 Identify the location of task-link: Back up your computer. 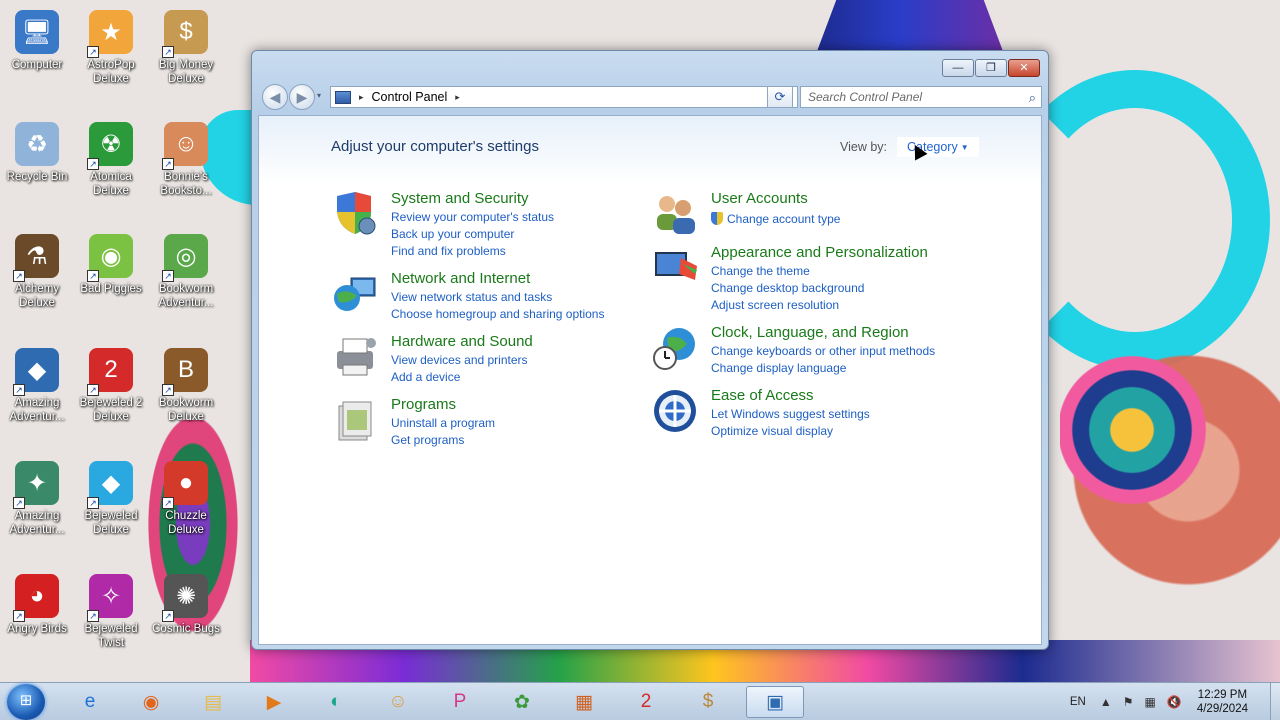
(472, 234).